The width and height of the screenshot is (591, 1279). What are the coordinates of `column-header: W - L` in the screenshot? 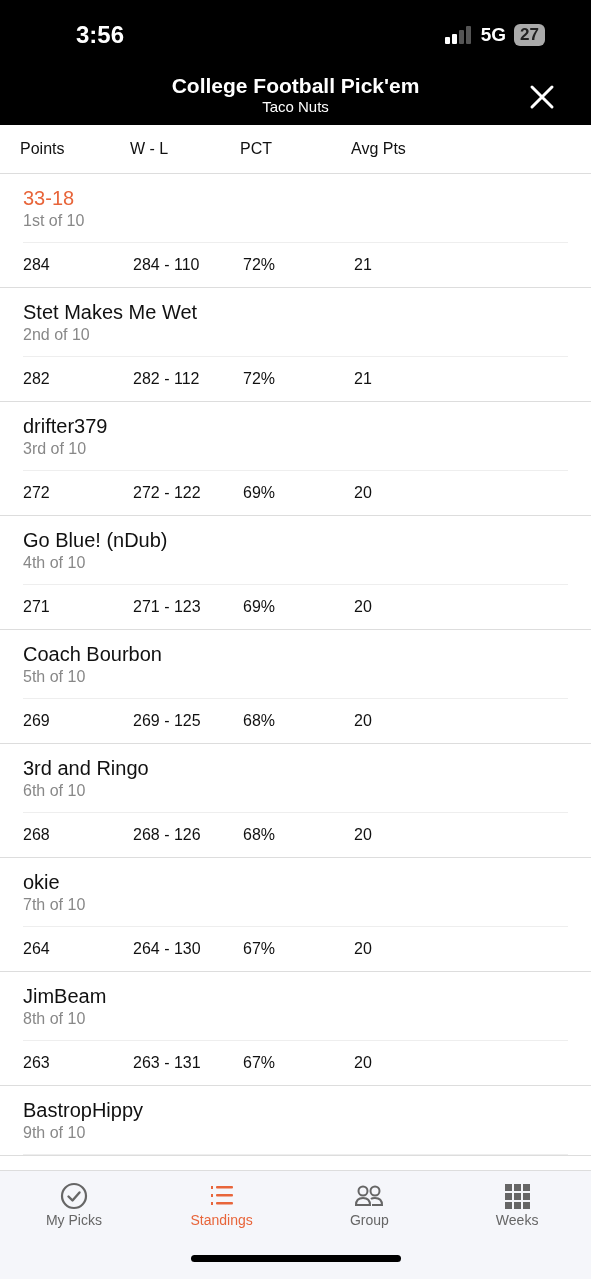 It's located at (150, 149).